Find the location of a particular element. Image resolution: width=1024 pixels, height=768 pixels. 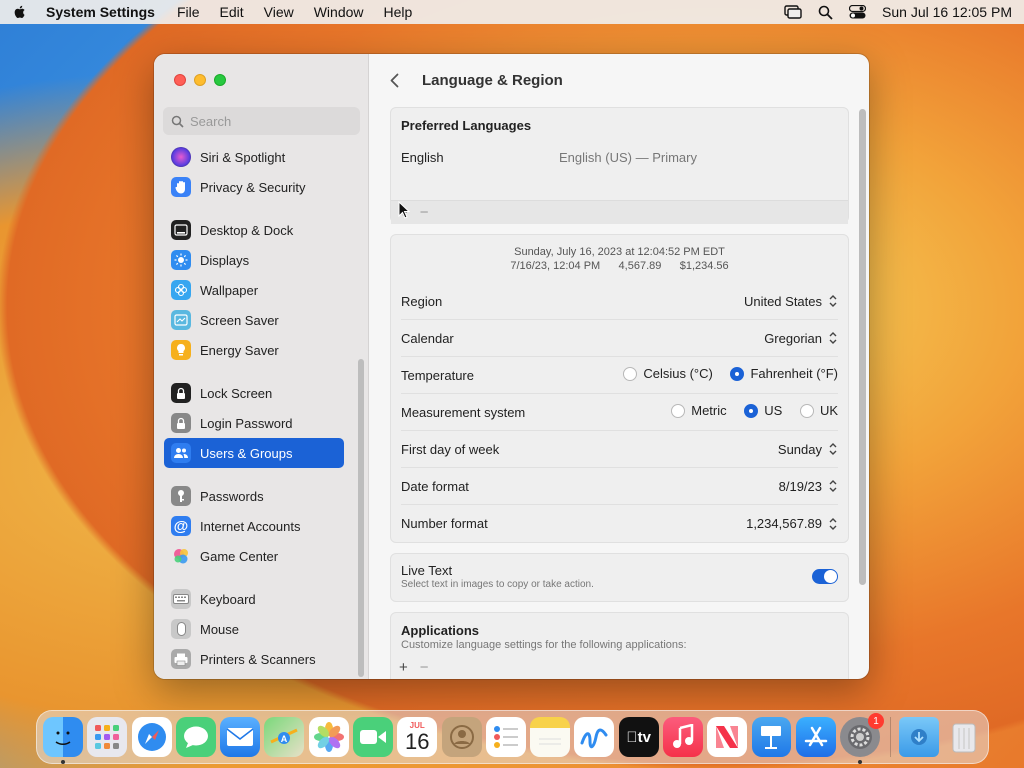

calendar-label: Calendar is located at coordinates (427, 338).